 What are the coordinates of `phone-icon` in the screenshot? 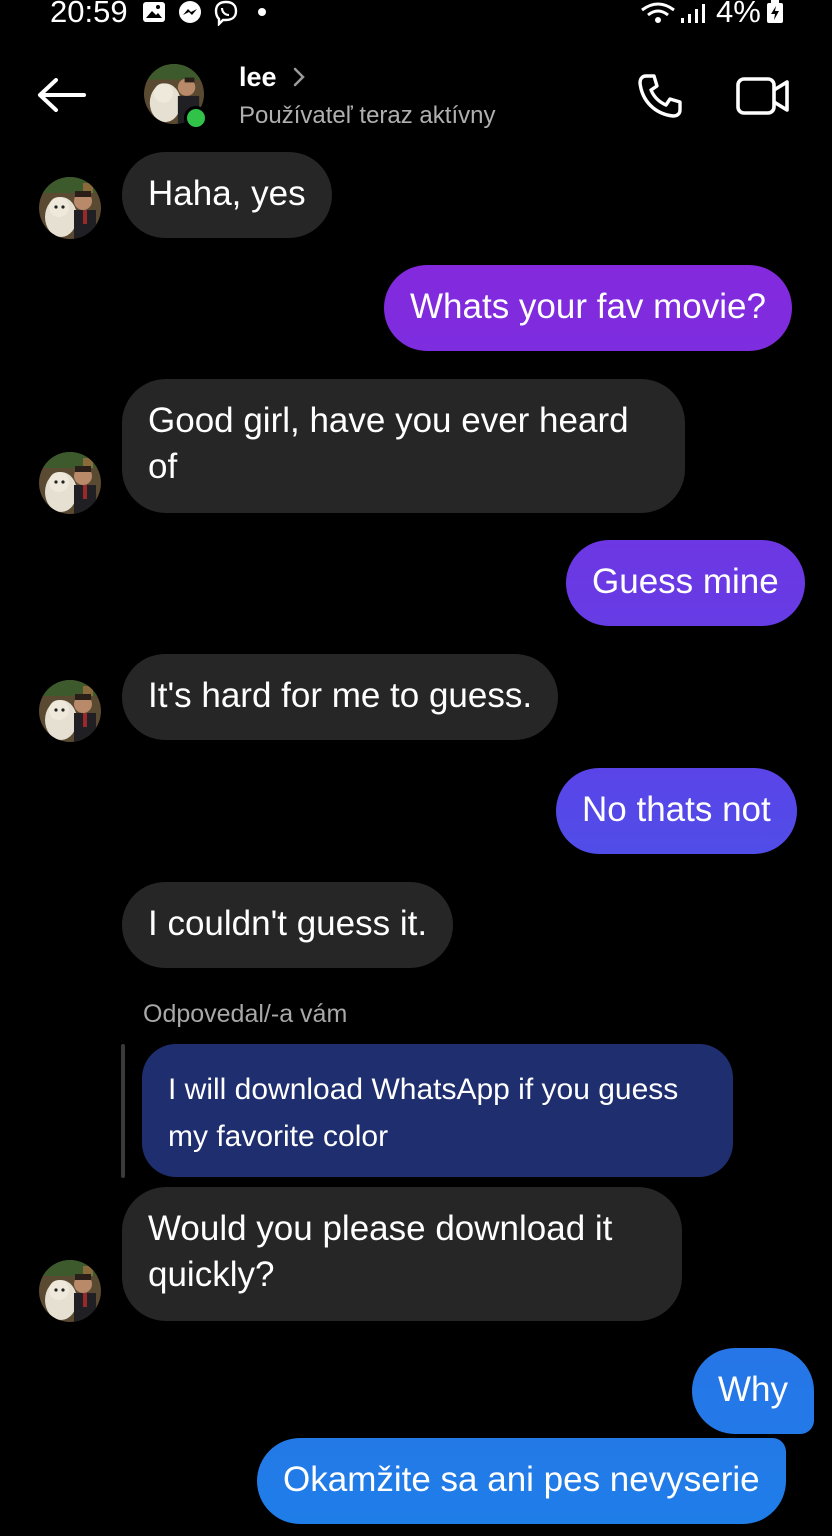 It's located at (660, 96).